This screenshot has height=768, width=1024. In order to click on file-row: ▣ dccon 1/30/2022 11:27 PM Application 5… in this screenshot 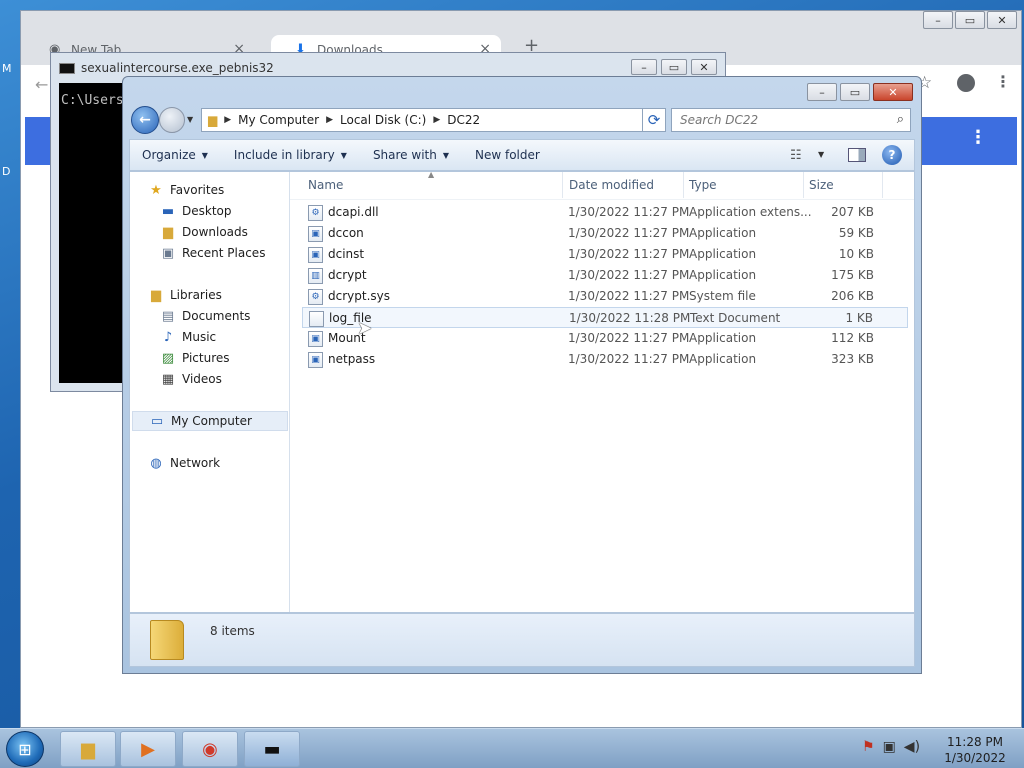, I will do `click(605, 233)`.